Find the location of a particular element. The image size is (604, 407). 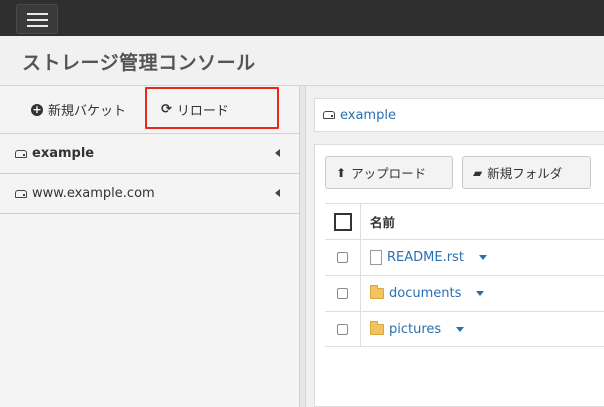

top-navbar is located at coordinates (302, 18).